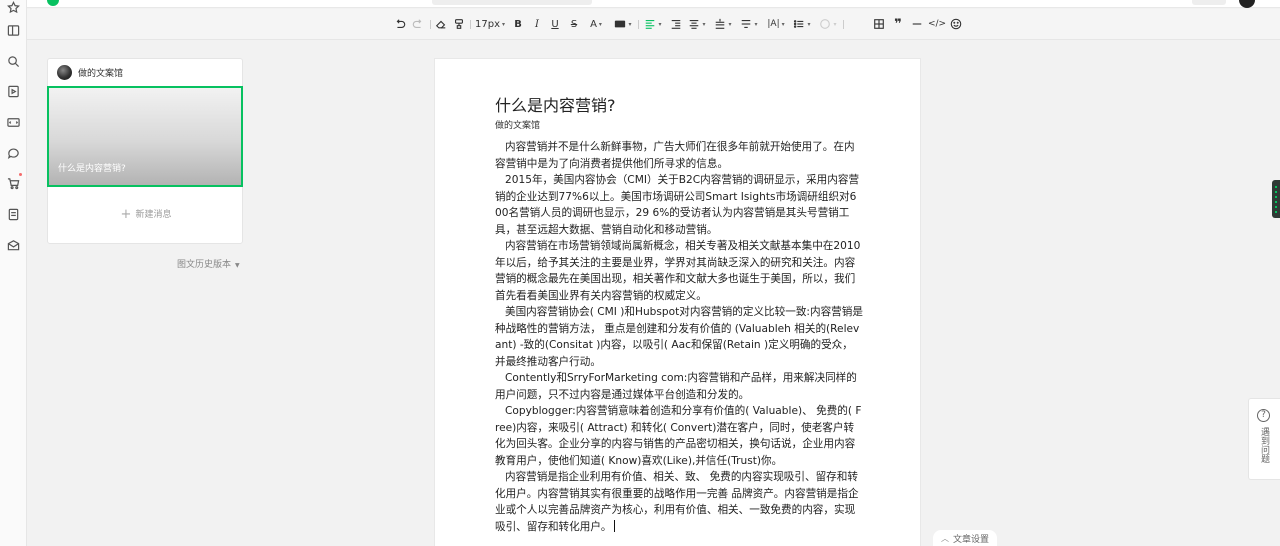 The height and width of the screenshot is (546, 1280). What do you see at coordinates (13, 61) in the screenshot?
I see `search-icon` at bounding box center [13, 61].